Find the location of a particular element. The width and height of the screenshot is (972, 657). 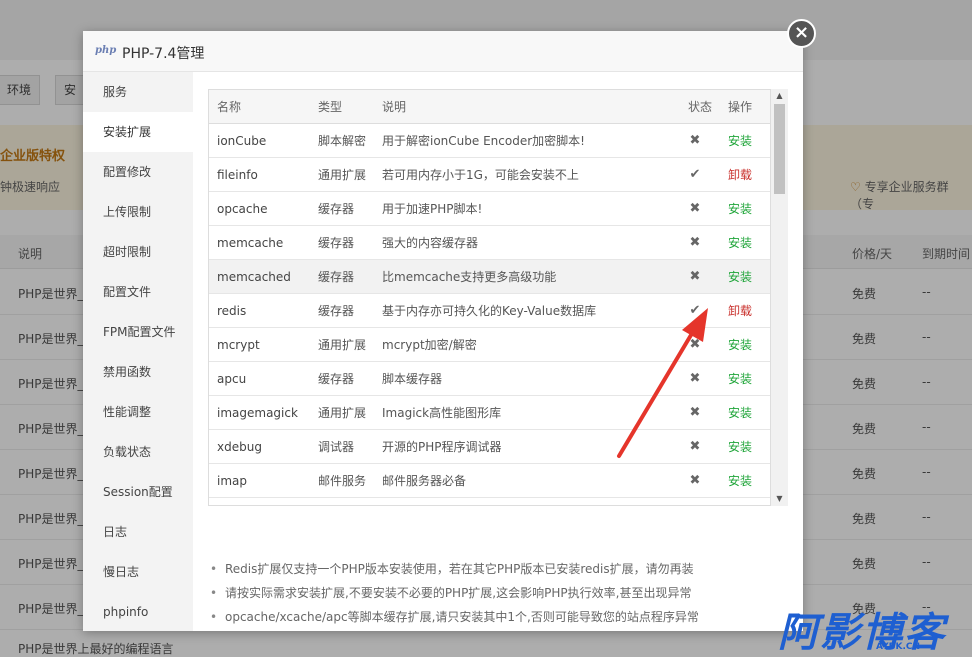

col-status: 状态 is located at coordinates (700, 107).